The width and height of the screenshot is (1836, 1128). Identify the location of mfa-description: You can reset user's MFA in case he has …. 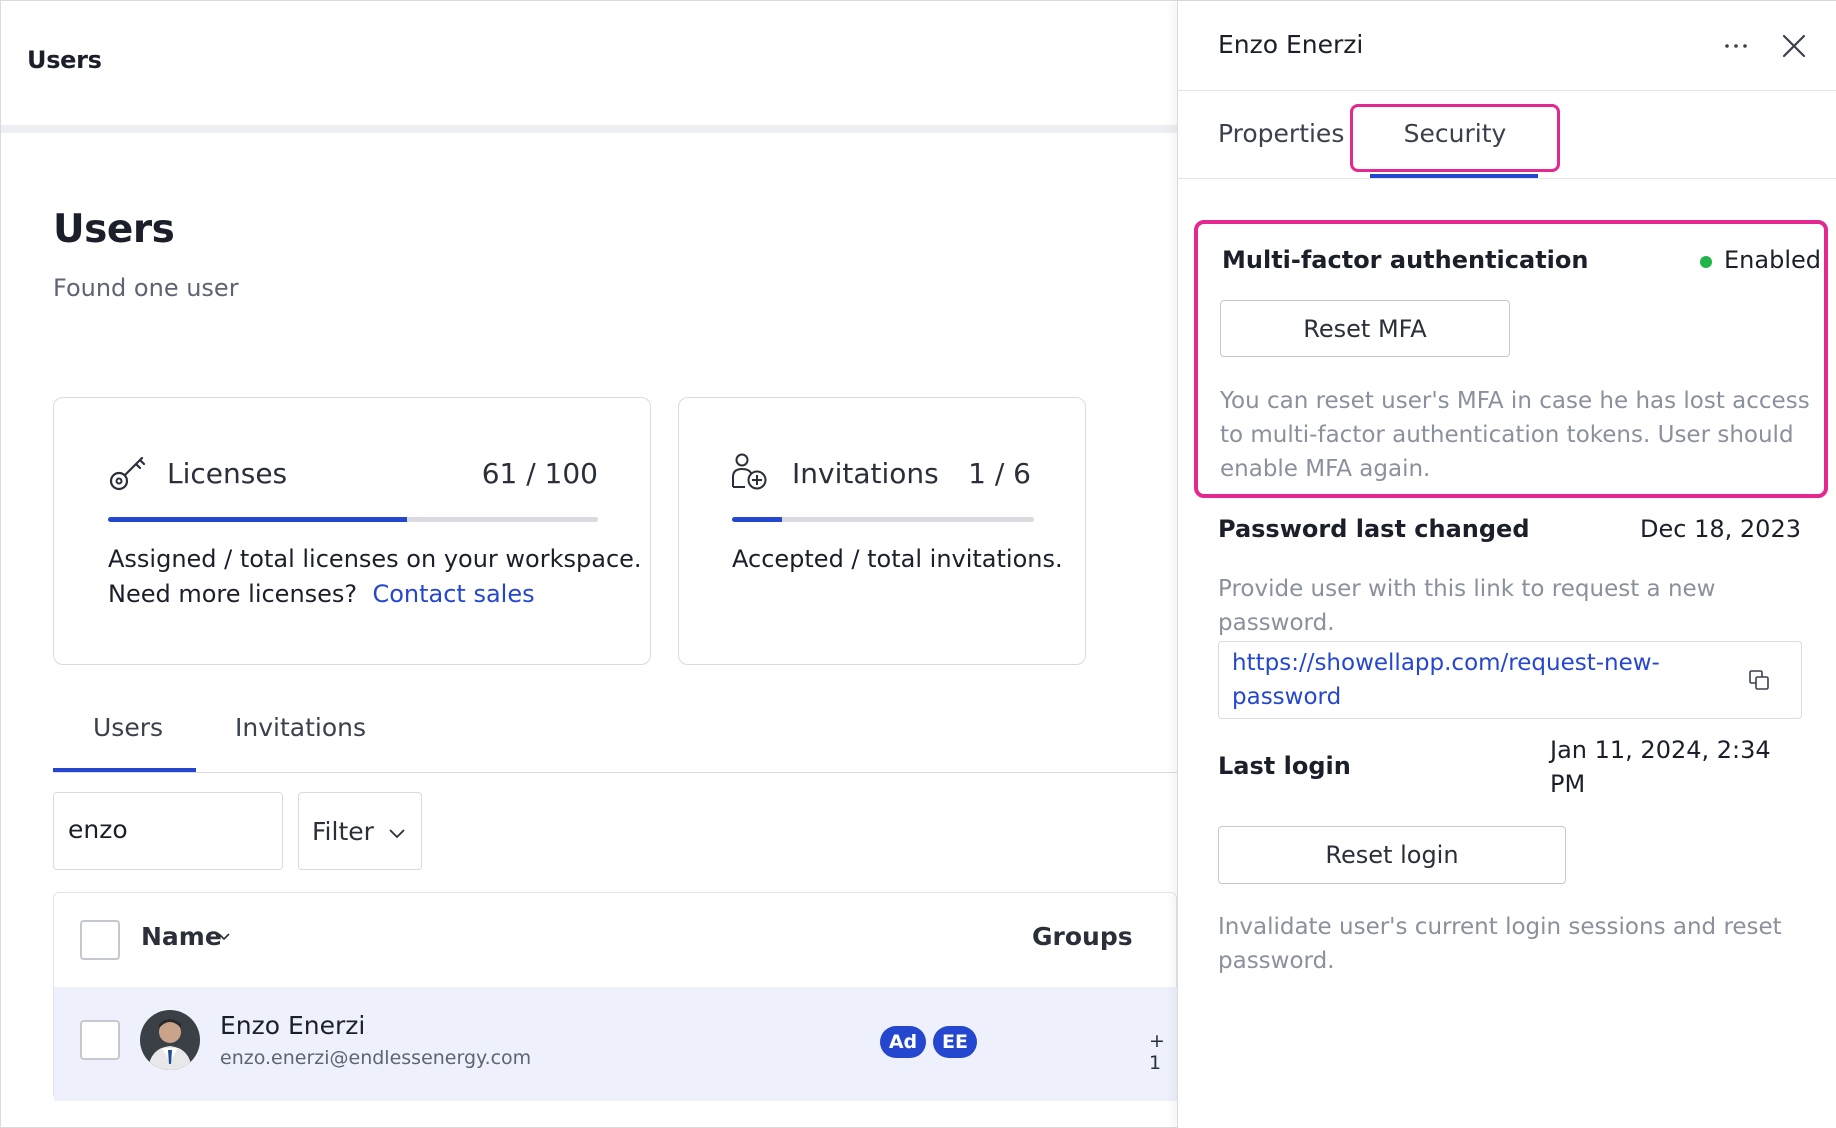
(1515, 435).